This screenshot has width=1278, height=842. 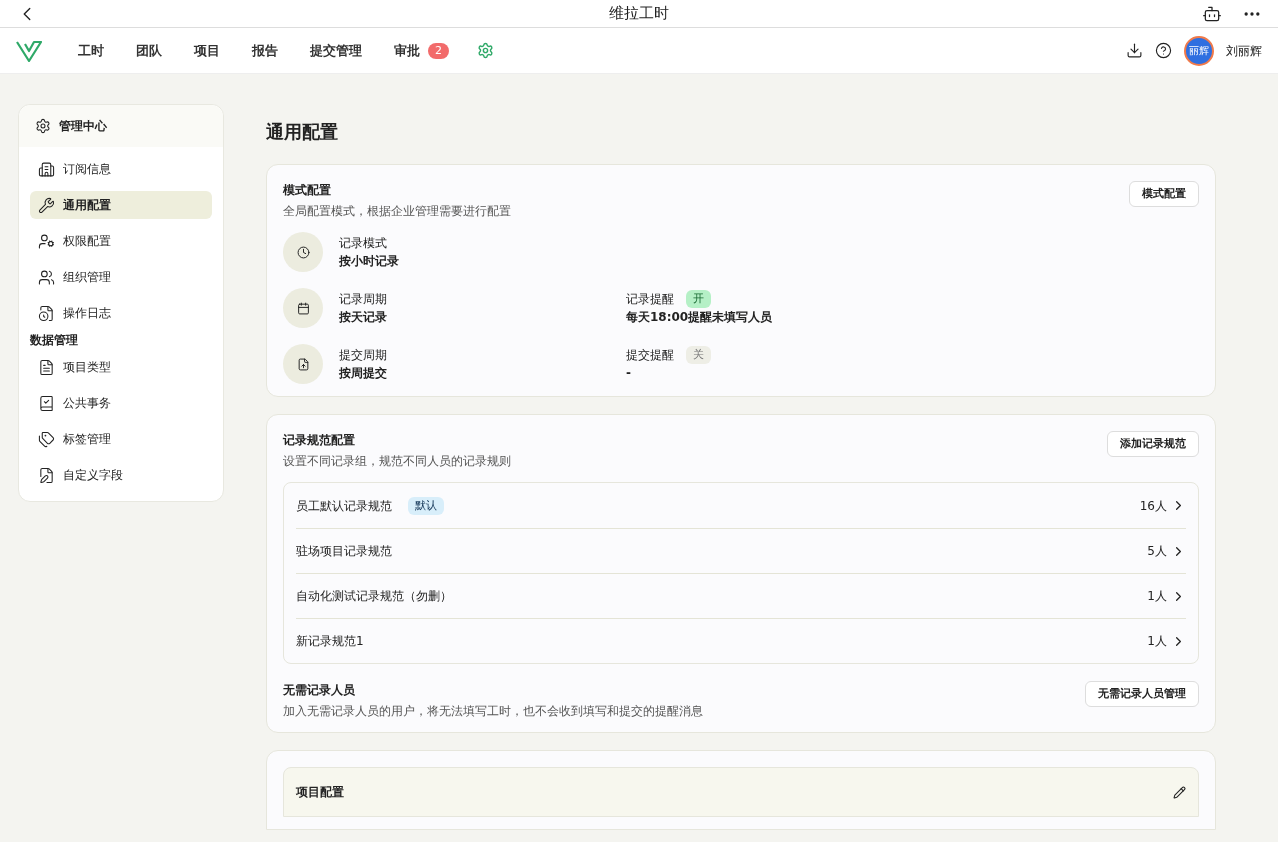 I want to click on logo-icon, so click(x=29, y=50).